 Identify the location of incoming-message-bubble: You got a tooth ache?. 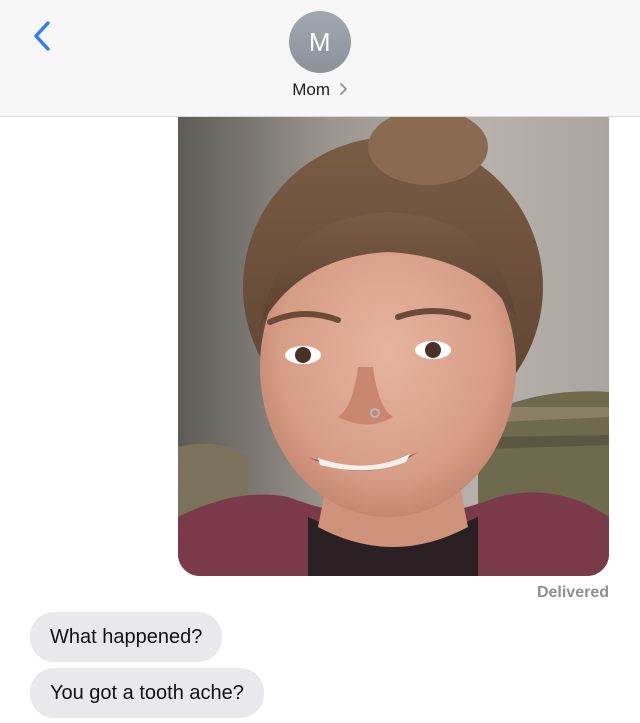
(147, 693).